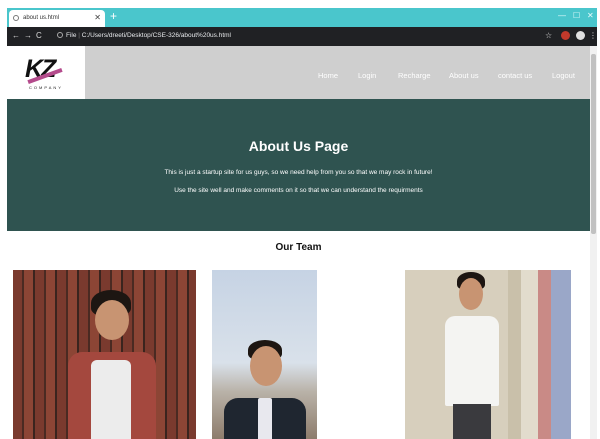 Image resolution: width=600 pixels, height=439 pixels. I want to click on nav-logout: Logout, so click(563, 75).